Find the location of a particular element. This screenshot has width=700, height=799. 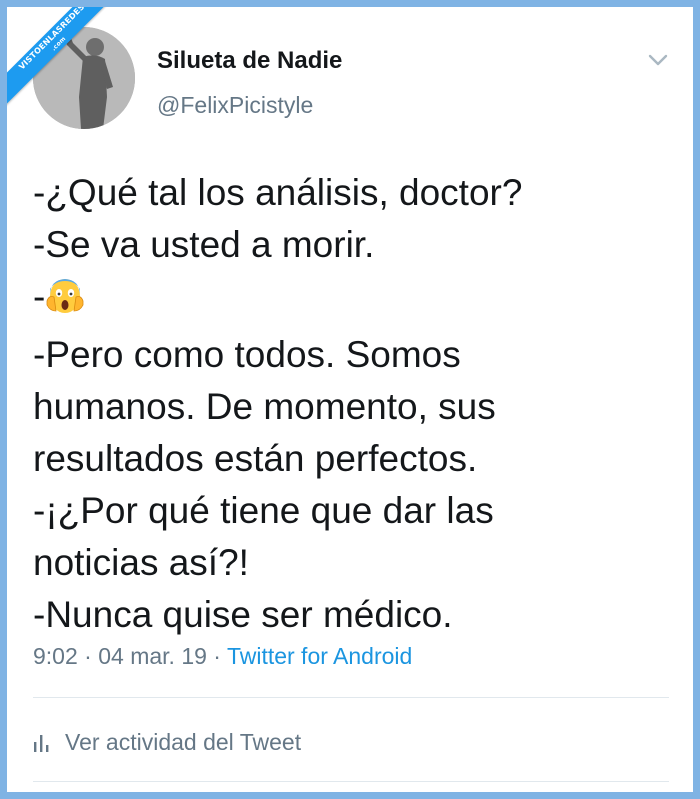

tweet-activity-button: Ver actividad del Tweet is located at coordinates (167, 742).